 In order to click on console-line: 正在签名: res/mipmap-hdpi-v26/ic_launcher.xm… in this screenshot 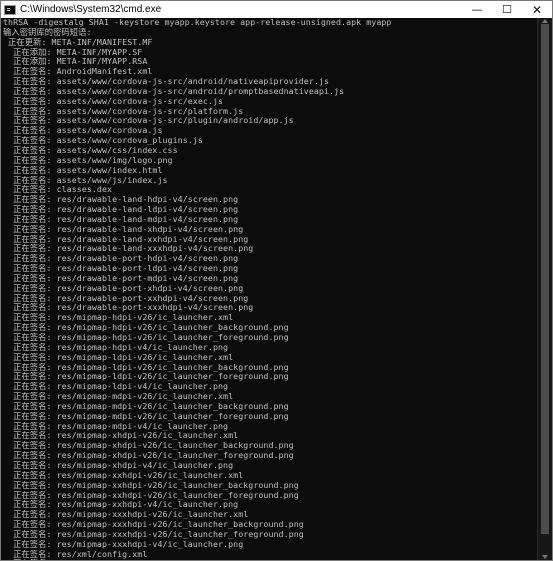, I will do `click(118, 318)`.